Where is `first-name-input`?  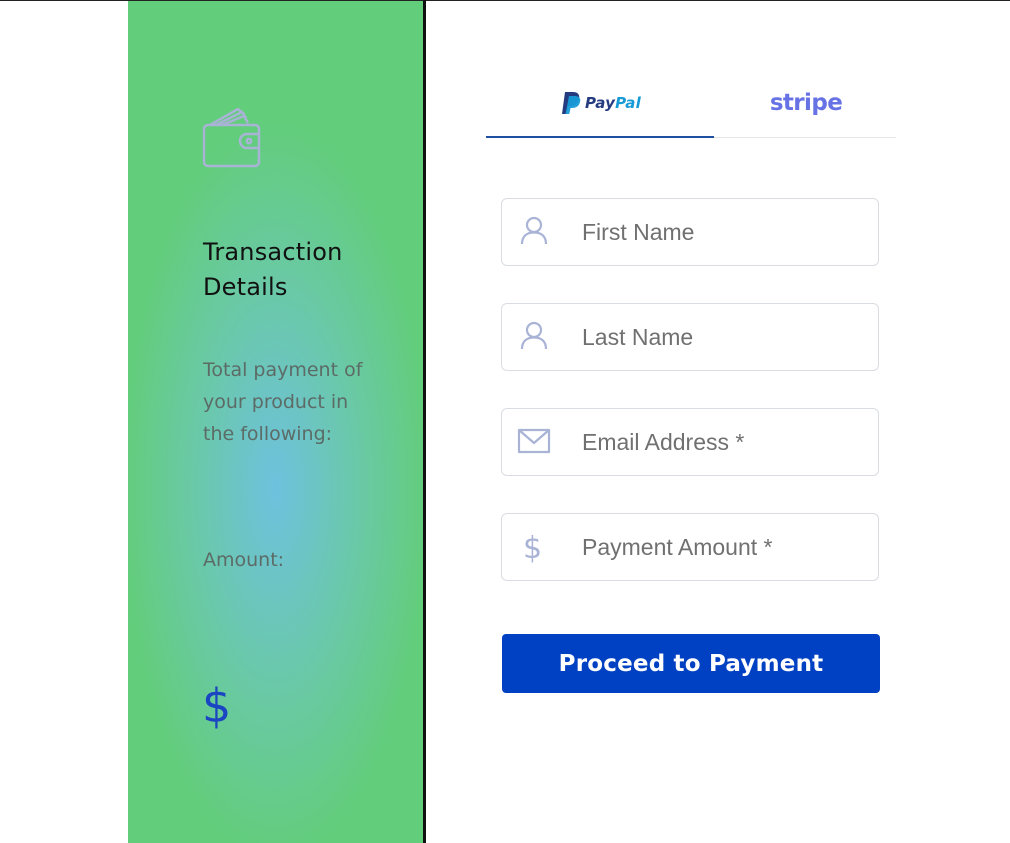
first-name-input is located at coordinates (727, 232).